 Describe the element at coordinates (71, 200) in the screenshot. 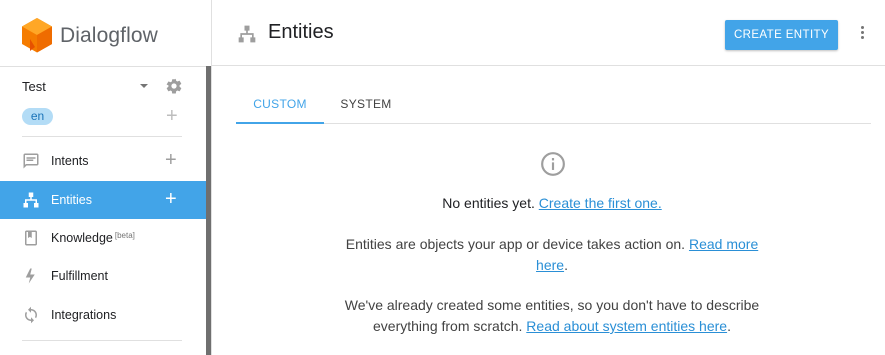

I see `sidebar-item-label: Entities` at that location.